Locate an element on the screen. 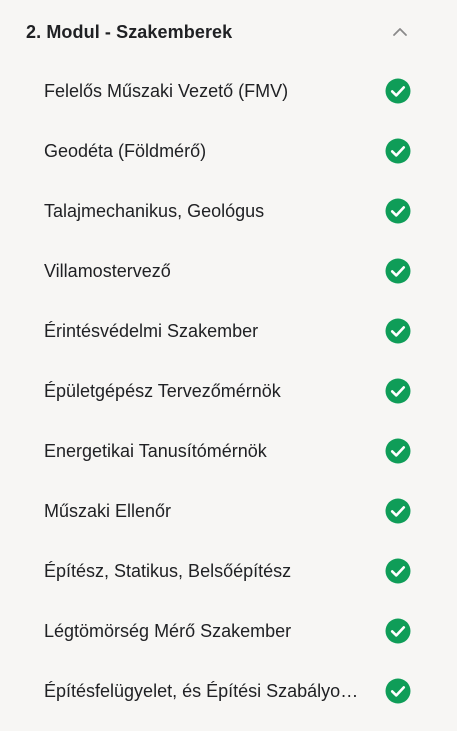 The image size is (457, 731). module-item-label: Villamostervező is located at coordinates (107, 270).